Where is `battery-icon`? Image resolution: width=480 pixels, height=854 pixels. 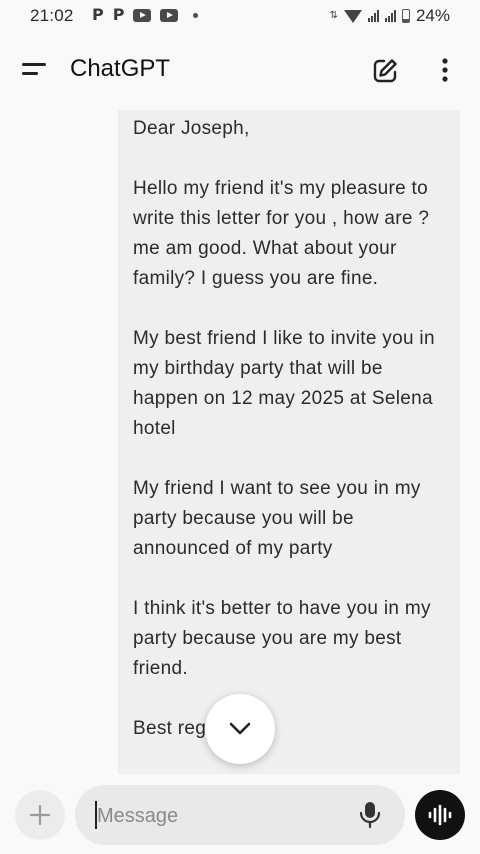 battery-icon is located at coordinates (405, 16).